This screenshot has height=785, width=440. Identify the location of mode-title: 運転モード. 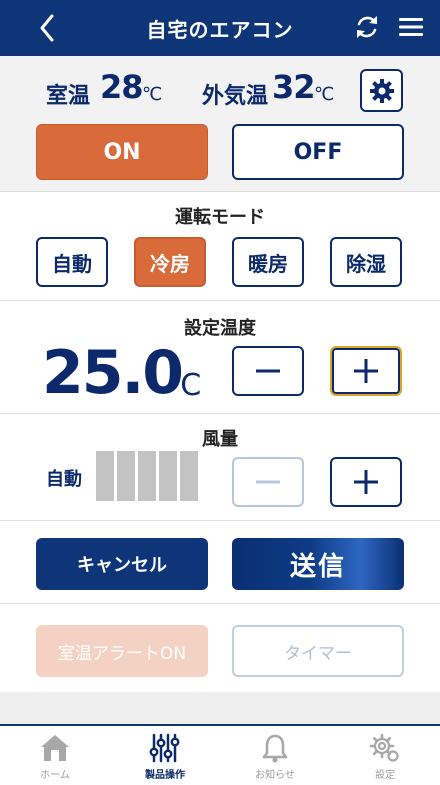
(220, 217).